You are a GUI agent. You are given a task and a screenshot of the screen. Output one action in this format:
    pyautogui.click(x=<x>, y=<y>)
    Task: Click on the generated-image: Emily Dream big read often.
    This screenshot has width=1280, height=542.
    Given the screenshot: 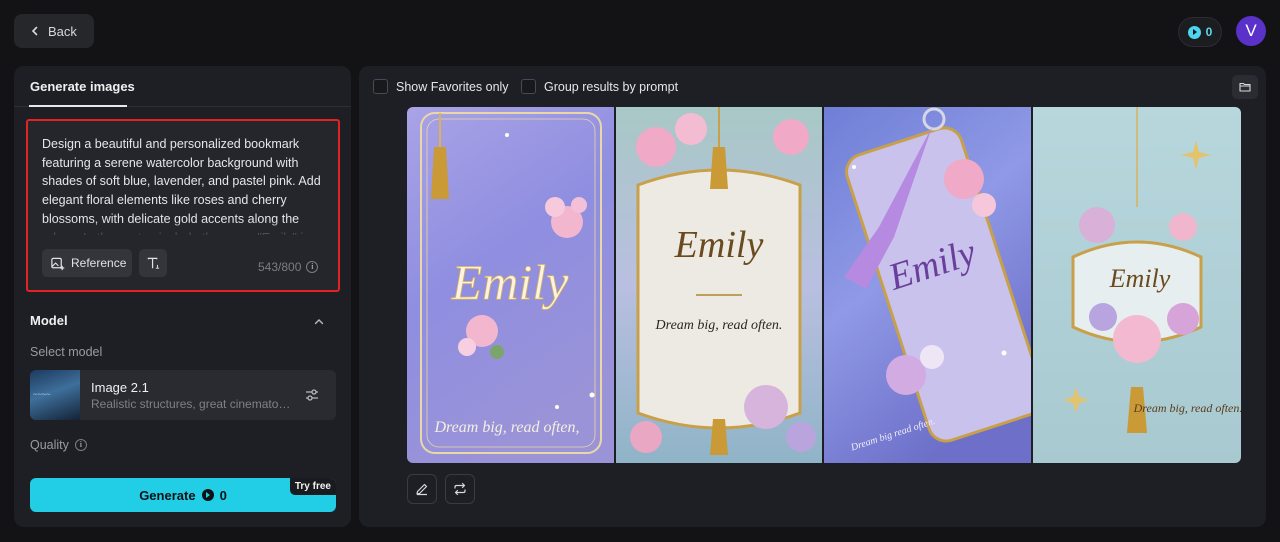 What is the action you would take?
    pyautogui.click(x=927, y=285)
    